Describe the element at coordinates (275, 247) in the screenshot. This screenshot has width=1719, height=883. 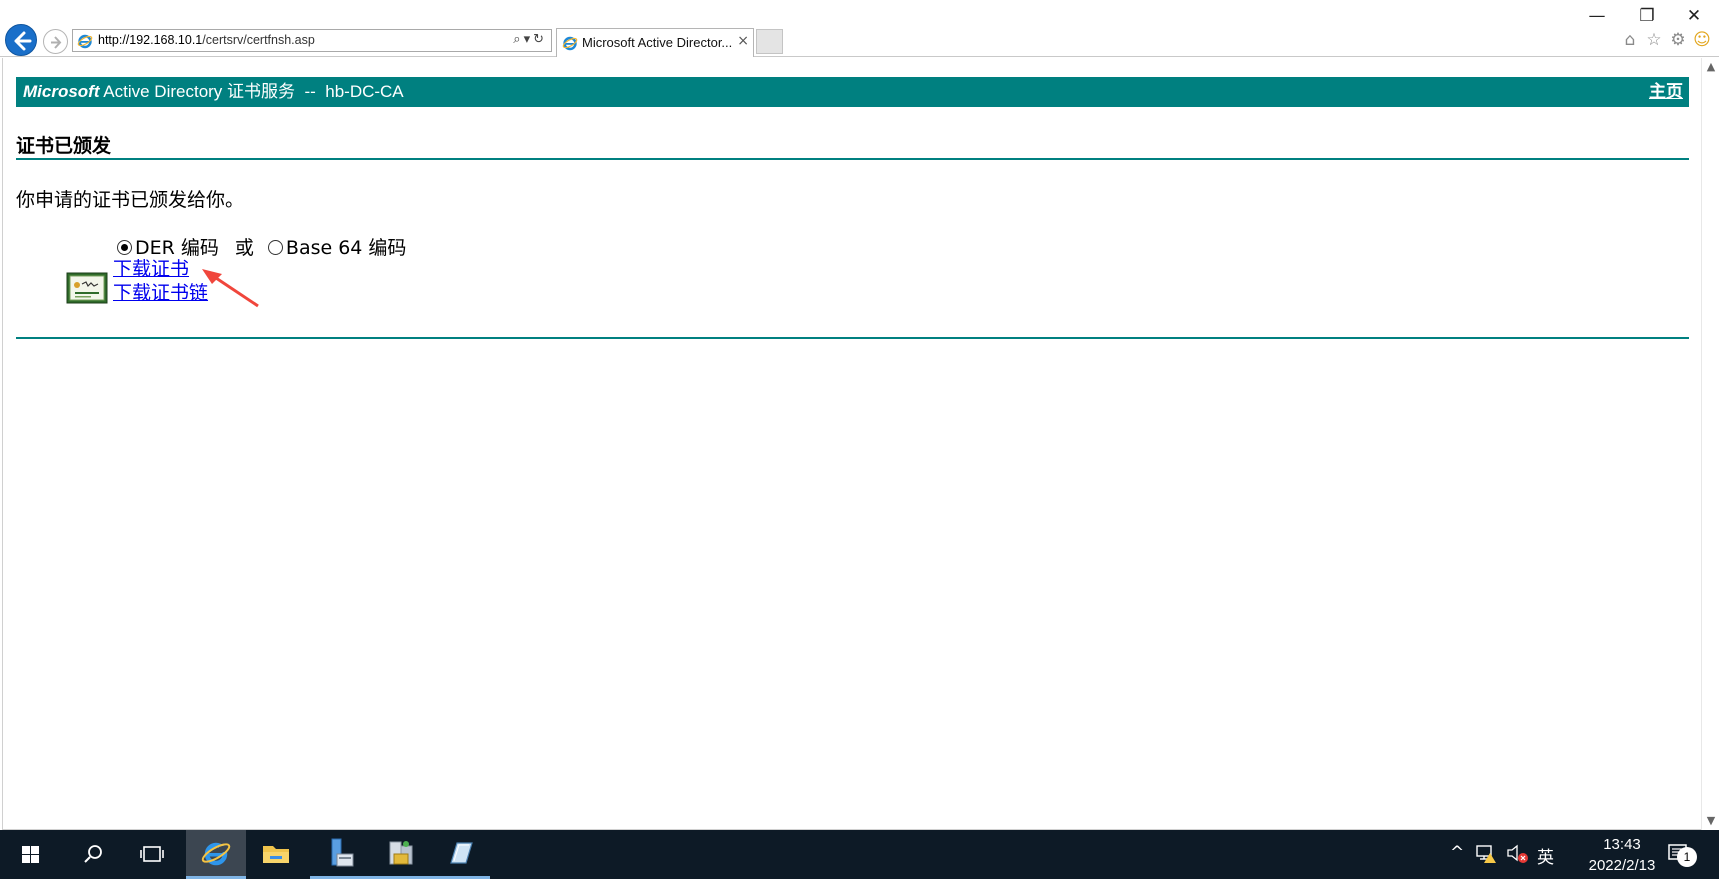
I see `base64-encoding-radio` at that location.